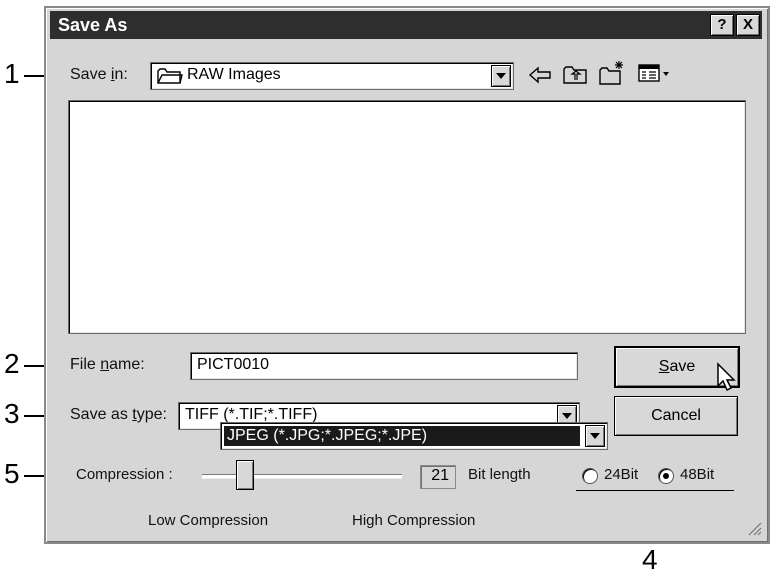 This screenshot has height=584, width=776. Describe the element at coordinates (666, 476) in the screenshot. I see `radio-48bit` at that location.